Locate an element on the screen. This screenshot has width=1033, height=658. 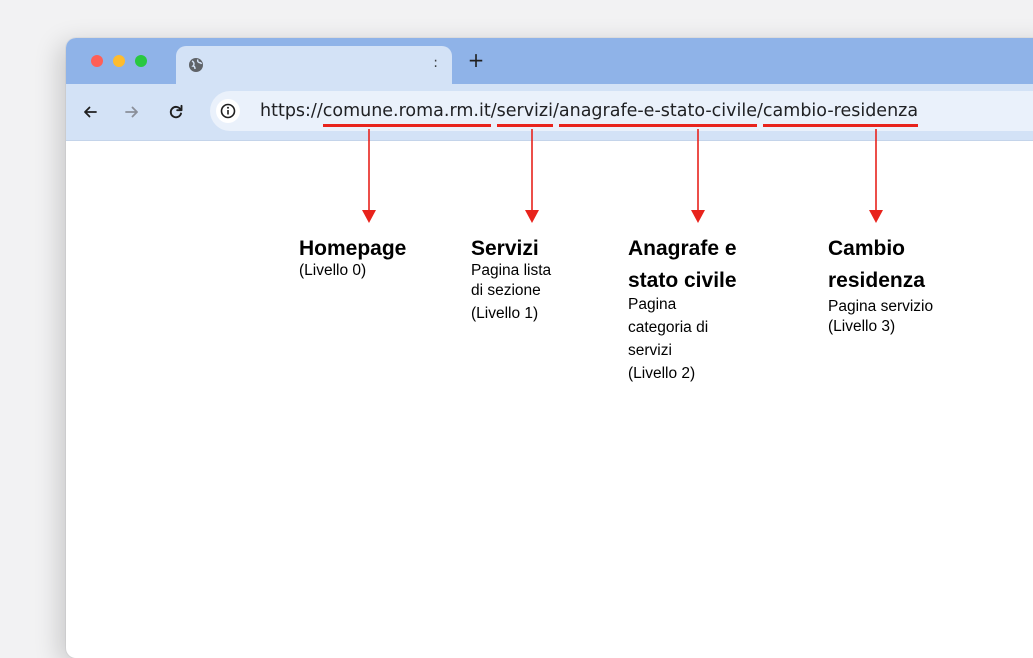
annotation-title: Servizi is located at coordinates (505, 248).